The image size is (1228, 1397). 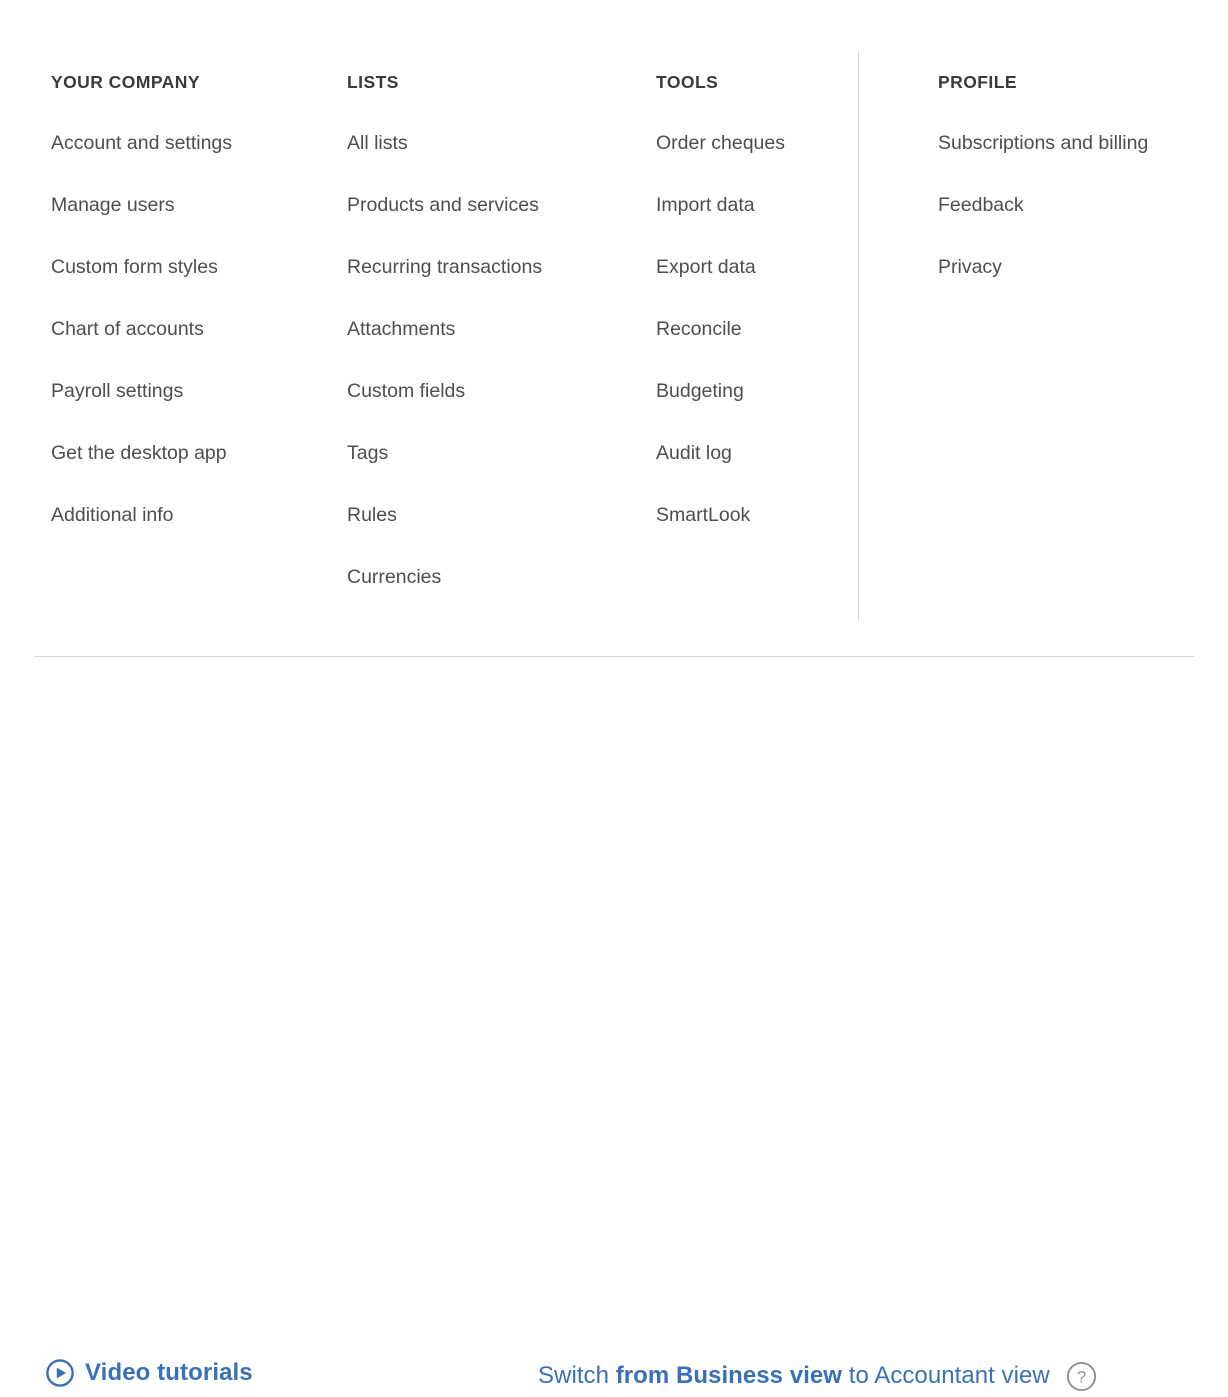 I want to click on column-heading-profile: PROFILE, so click(x=977, y=82).